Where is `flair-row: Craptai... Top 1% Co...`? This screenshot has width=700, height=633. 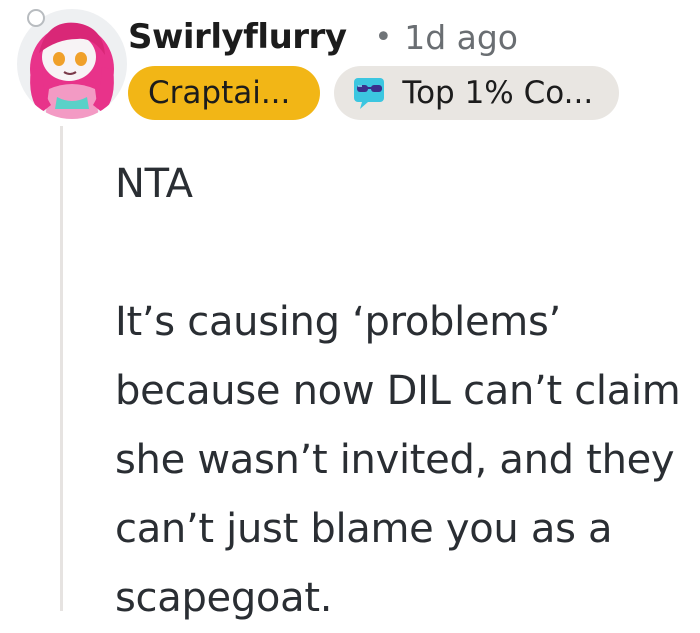 flair-row: Craptai... Top 1% Co... is located at coordinates (374, 93).